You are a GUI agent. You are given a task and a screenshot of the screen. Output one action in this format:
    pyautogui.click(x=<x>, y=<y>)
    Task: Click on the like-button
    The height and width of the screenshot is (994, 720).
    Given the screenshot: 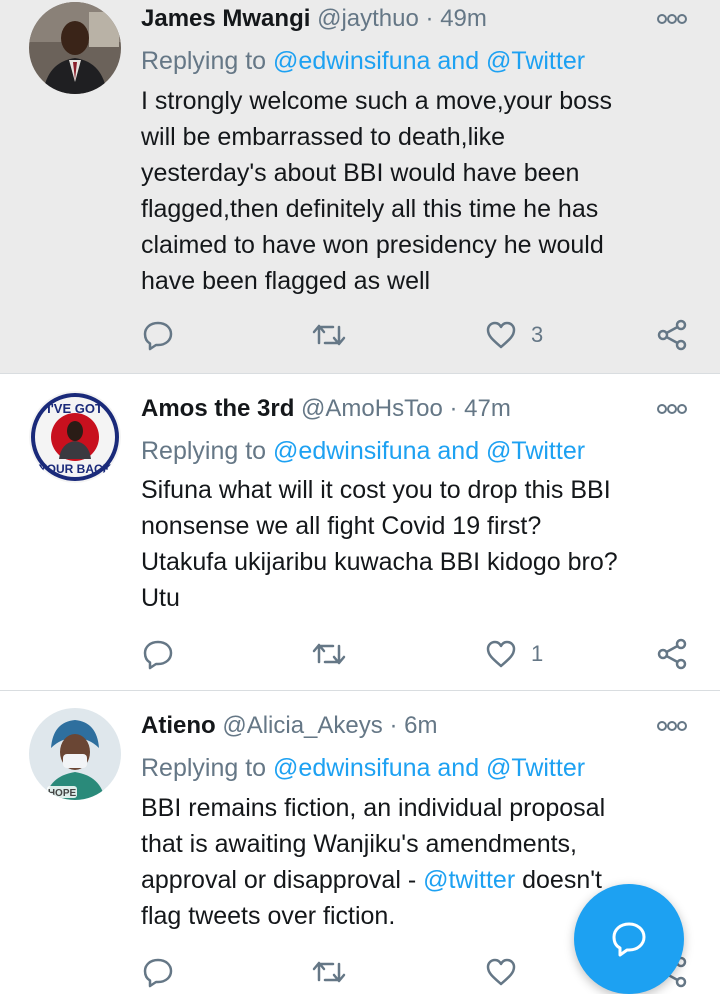 What is the action you would take?
    pyautogui.click(x=501, y=972)
    